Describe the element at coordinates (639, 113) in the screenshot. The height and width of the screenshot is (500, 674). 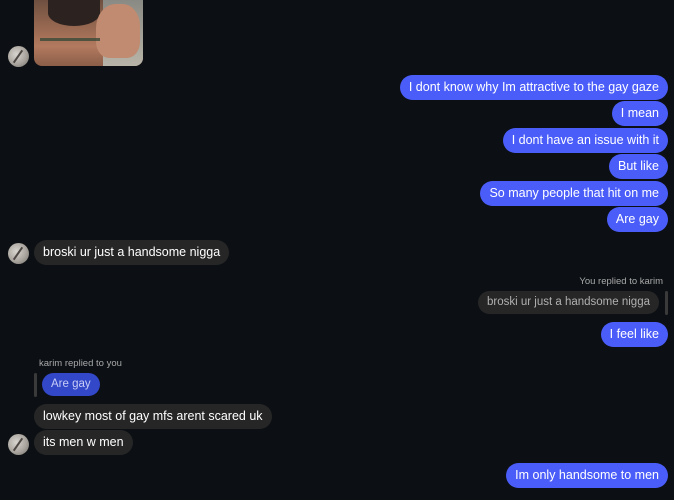
I see `message-bubble-outgoing: I mean` at that location.